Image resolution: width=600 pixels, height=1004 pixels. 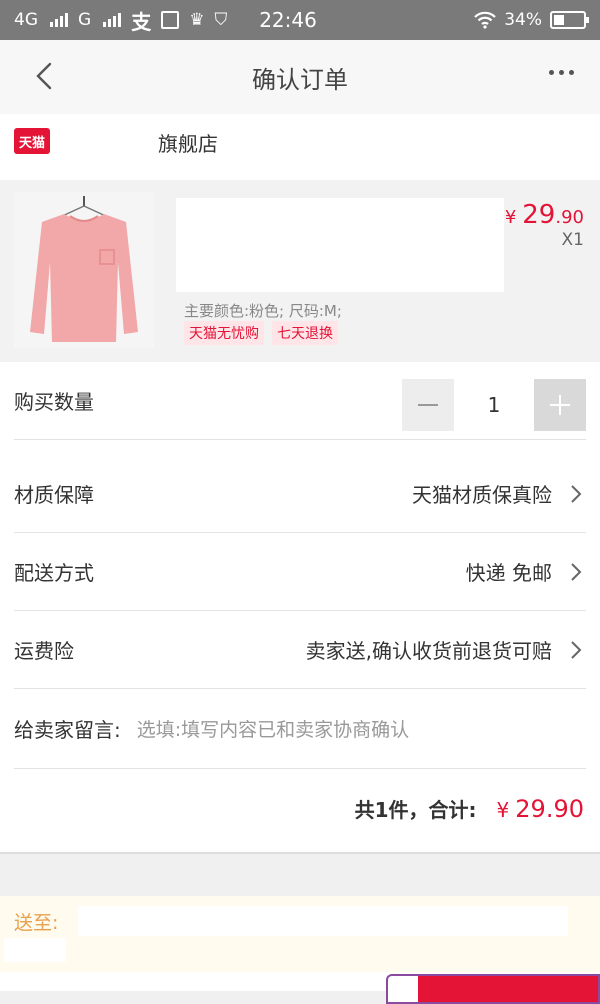 I want to click on product-tags: 天猫无忧购 七天退换, so click(x=261, y=333).